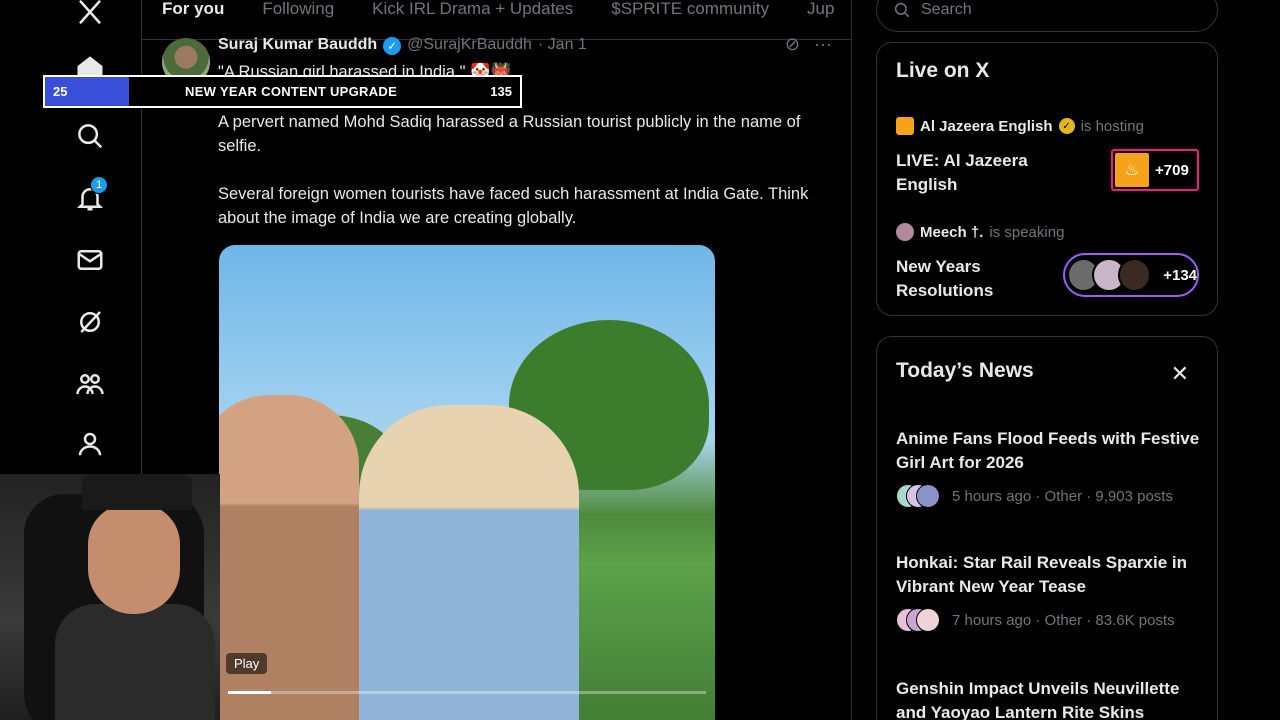 The width and height of the screenshot is (1280, 720). I want to click on live-item-title: LIVE: Al Jazeera English, so click(991, 173).